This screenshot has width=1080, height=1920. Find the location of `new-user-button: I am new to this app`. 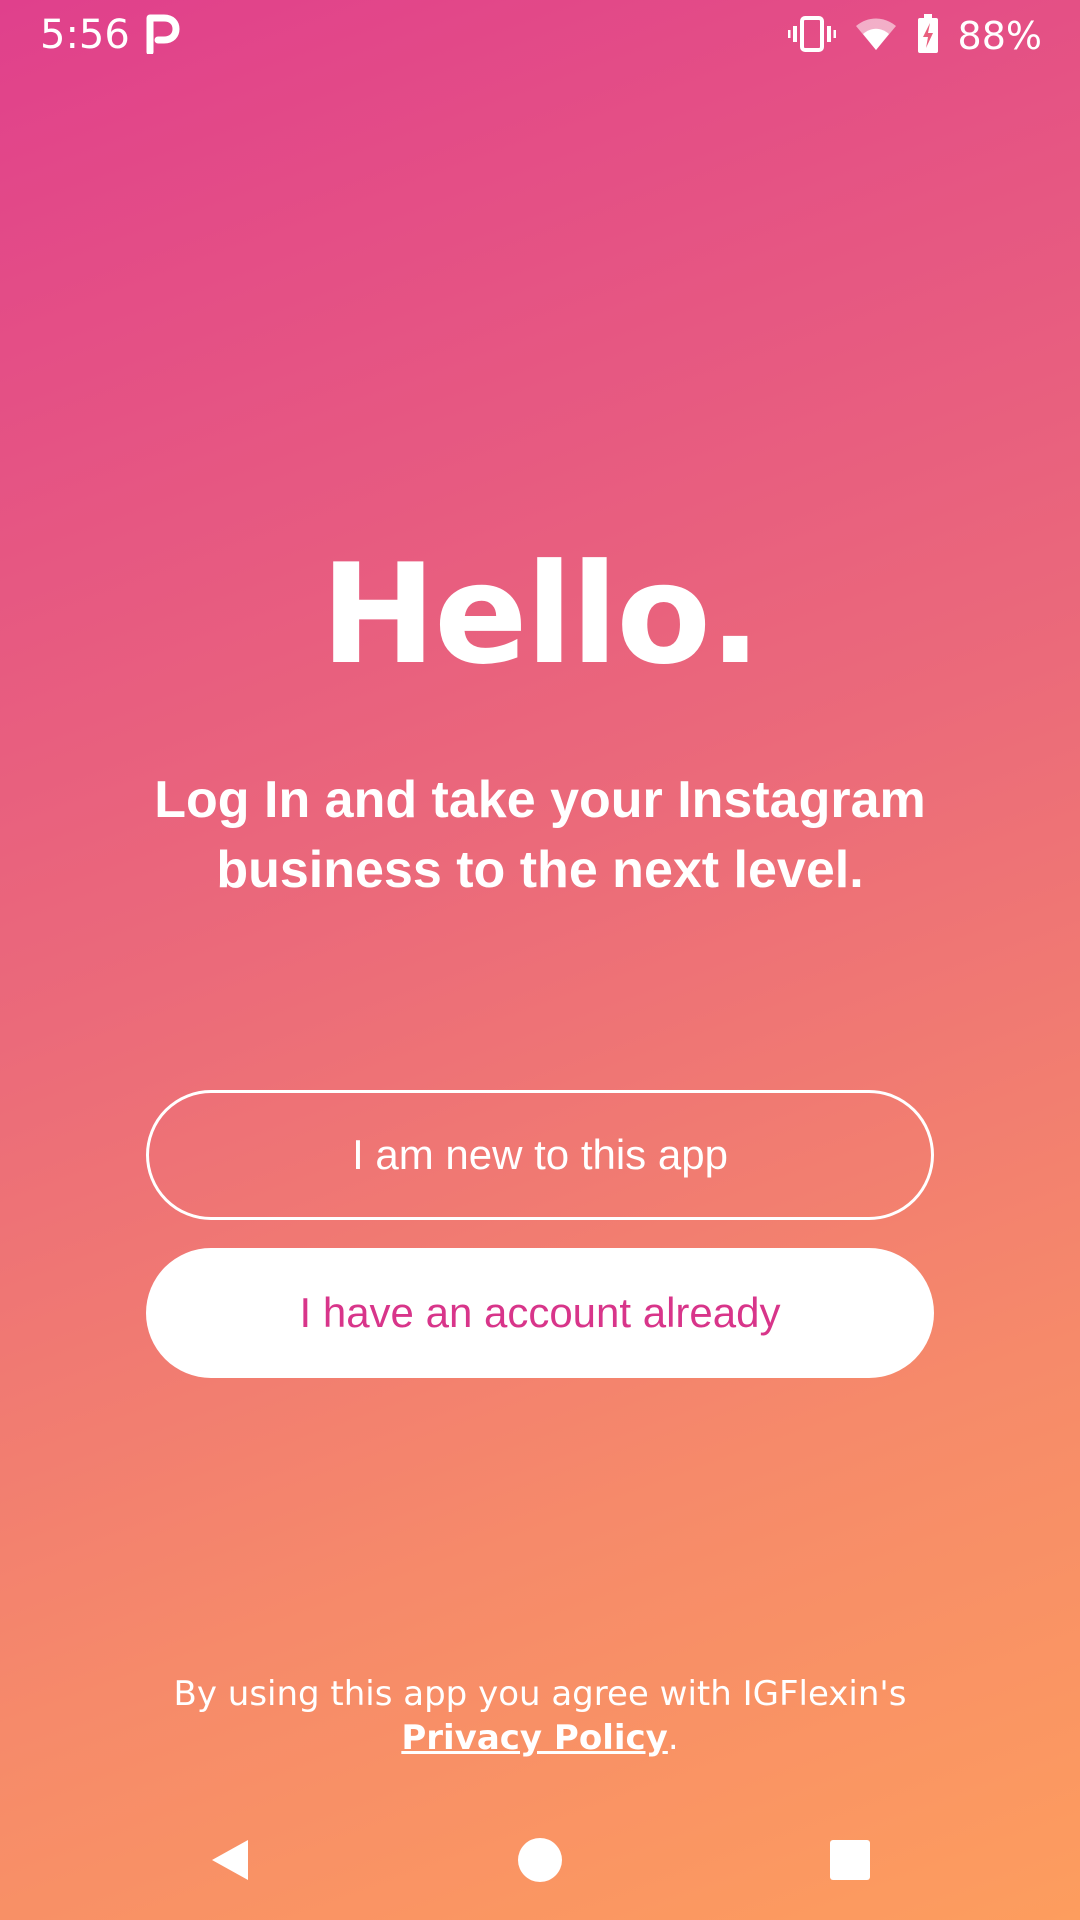

new-user-button: I am new to this app is located at coordinates (540, 1155).